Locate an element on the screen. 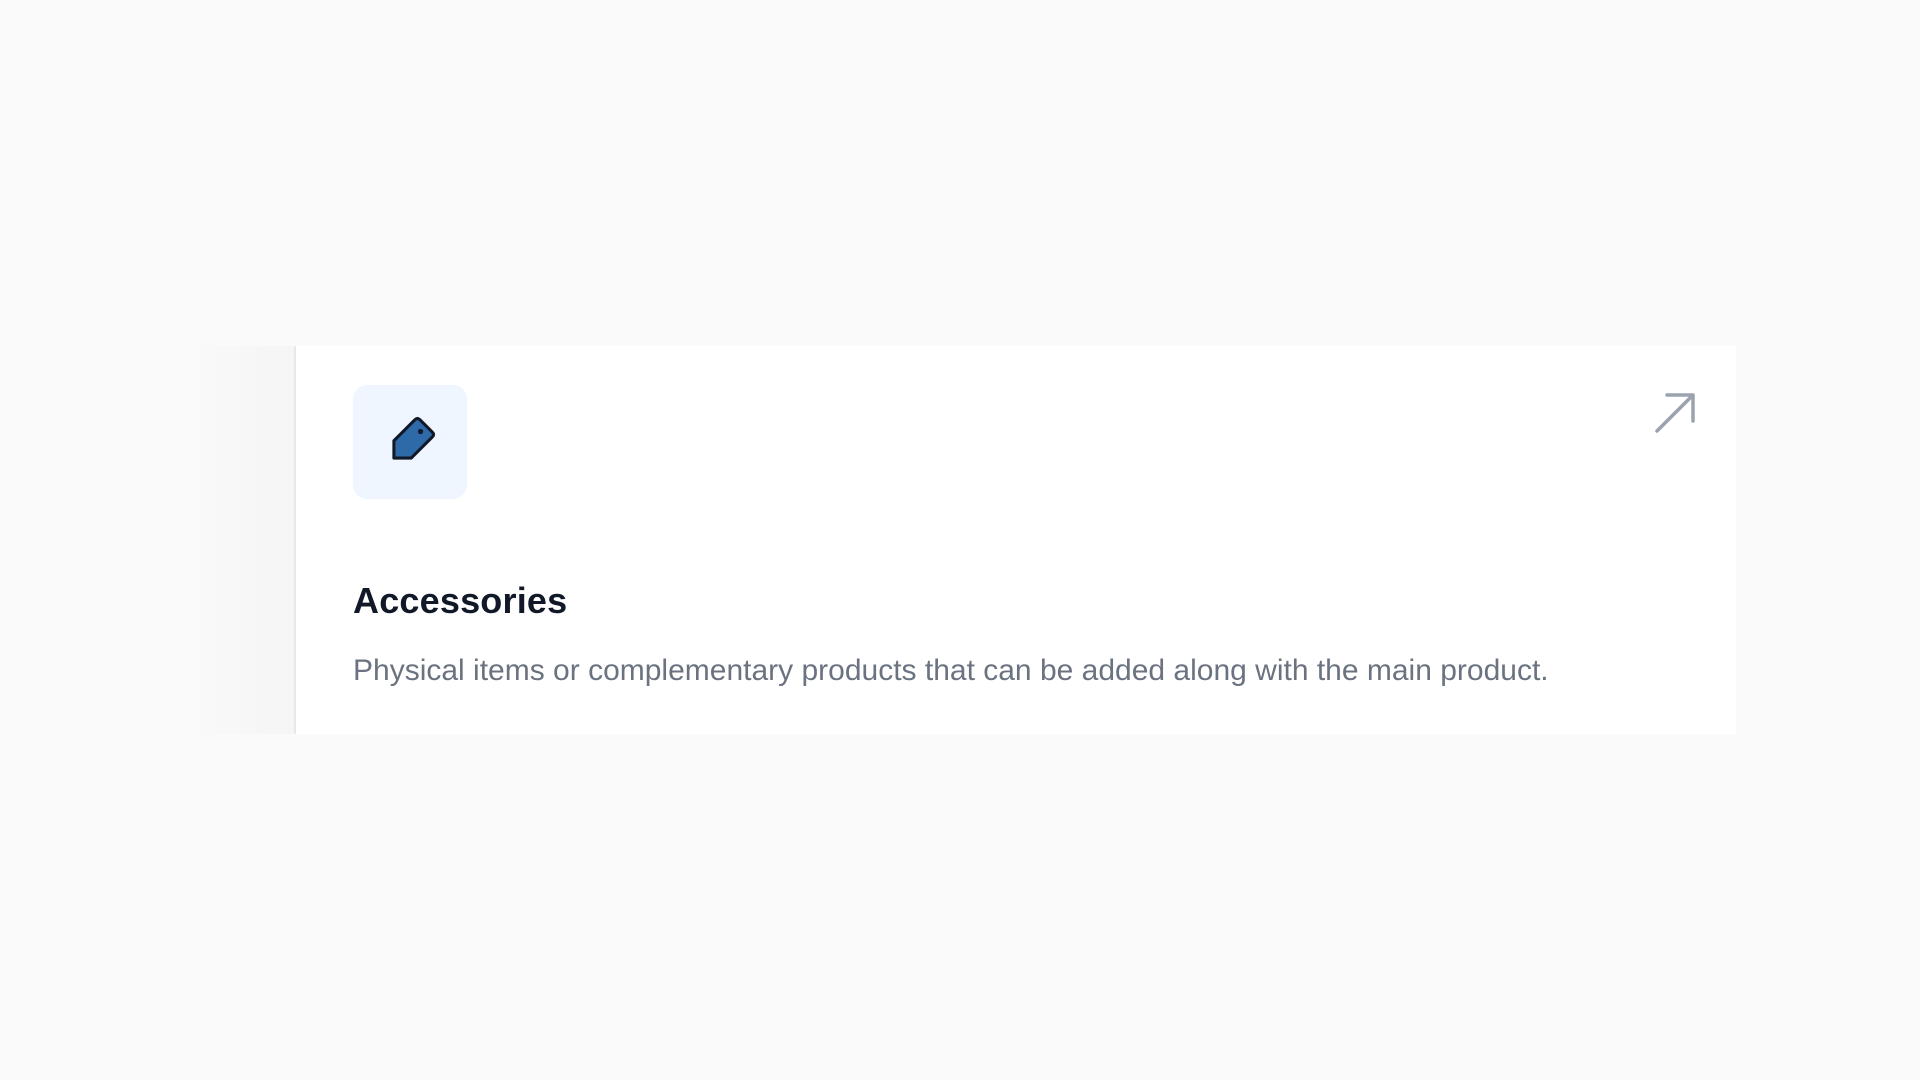 Image resolution: width=1920 pixels, height=1080 pixels. tag-icon is located at coordinates (414, 438).